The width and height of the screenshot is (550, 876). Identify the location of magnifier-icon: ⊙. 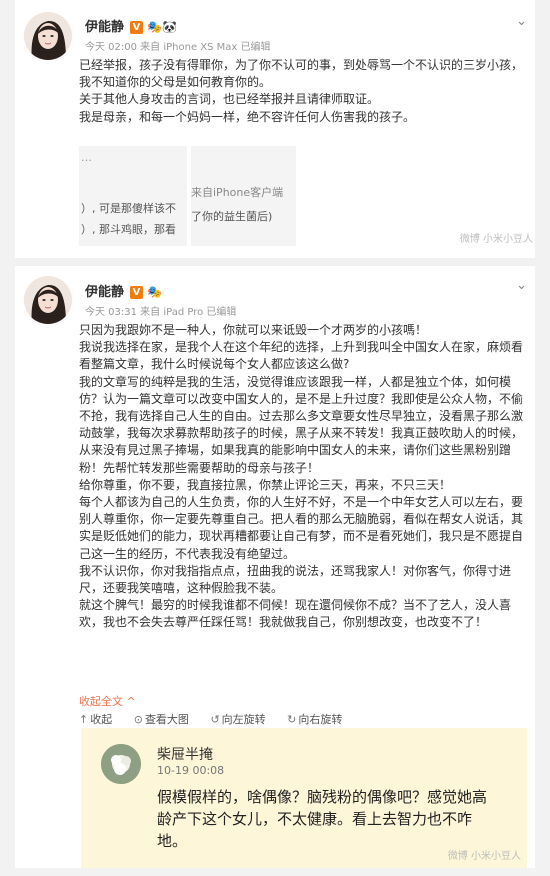
(138, 719).